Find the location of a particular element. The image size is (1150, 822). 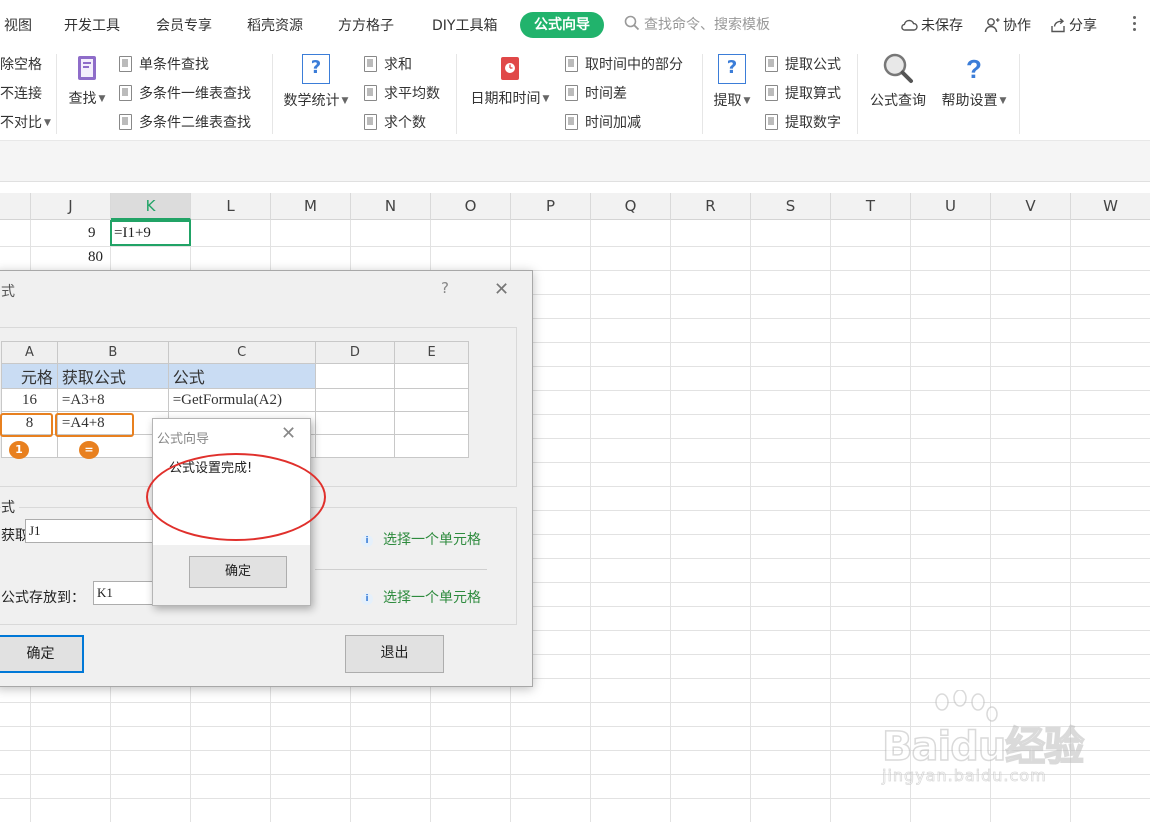

formula-query-button: 公式查询 is located at coordinates (898, 81).